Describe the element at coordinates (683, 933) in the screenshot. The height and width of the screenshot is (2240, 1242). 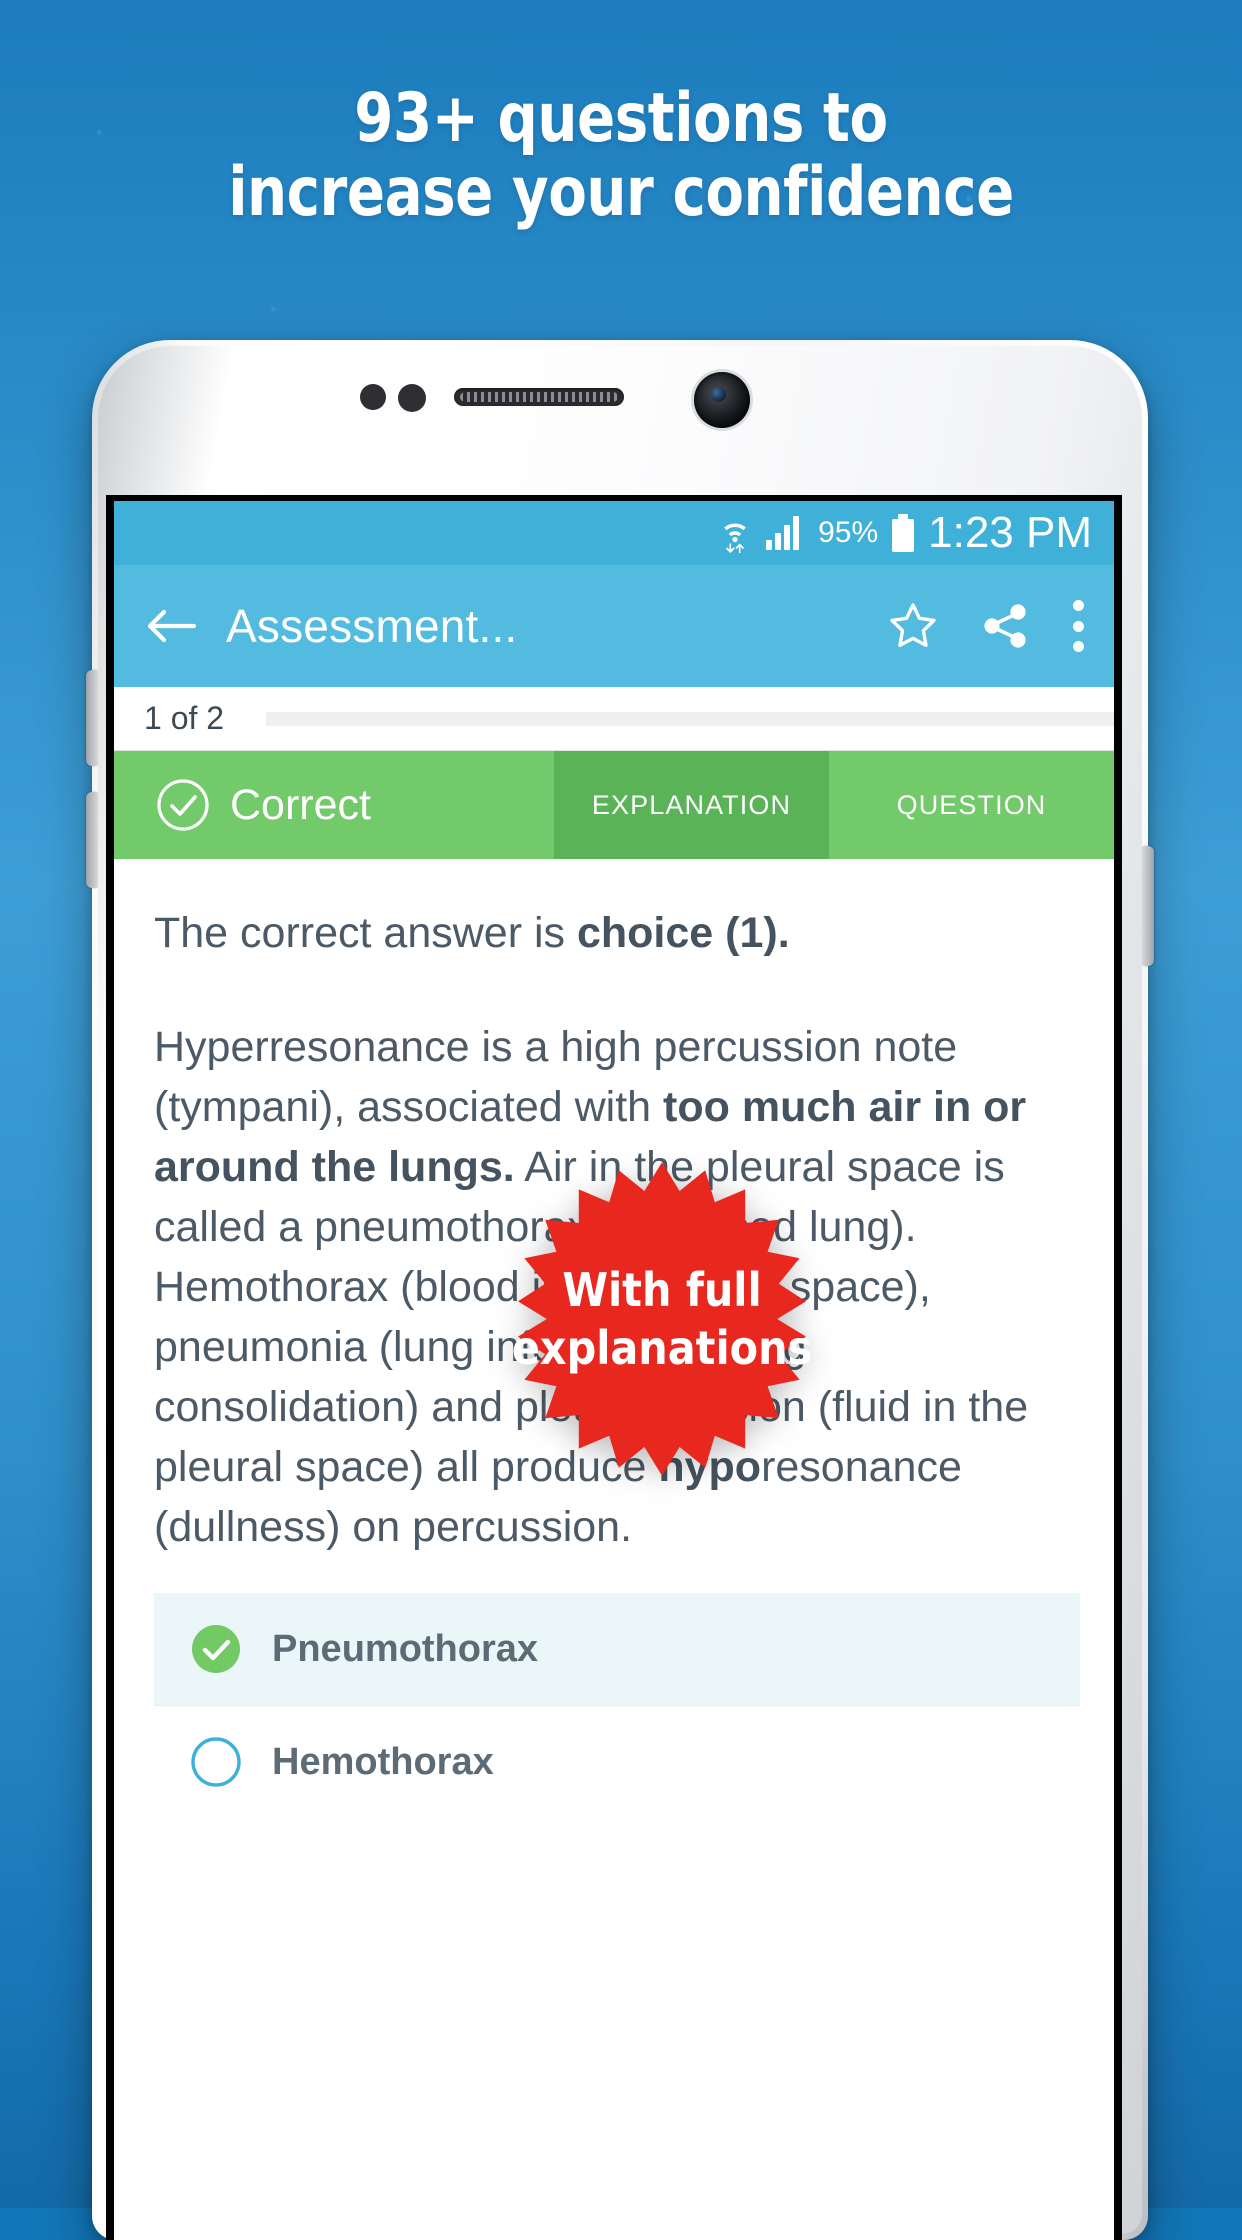
I see `paragraph-1-bold: choice (1).` at that location.